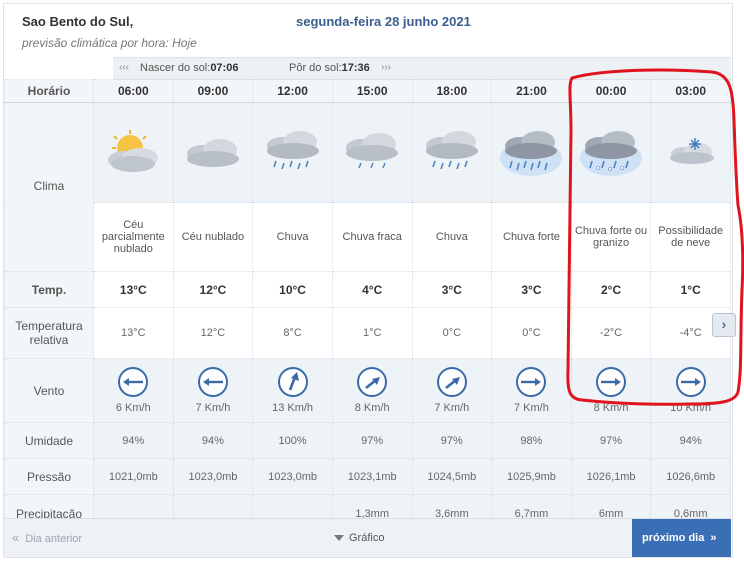 The image size is (744, 565). What do you see at coordinates (133, 476) in the screenshot?
I see `pressure-value: 1021,0mb` at bounding box center [133, 476].